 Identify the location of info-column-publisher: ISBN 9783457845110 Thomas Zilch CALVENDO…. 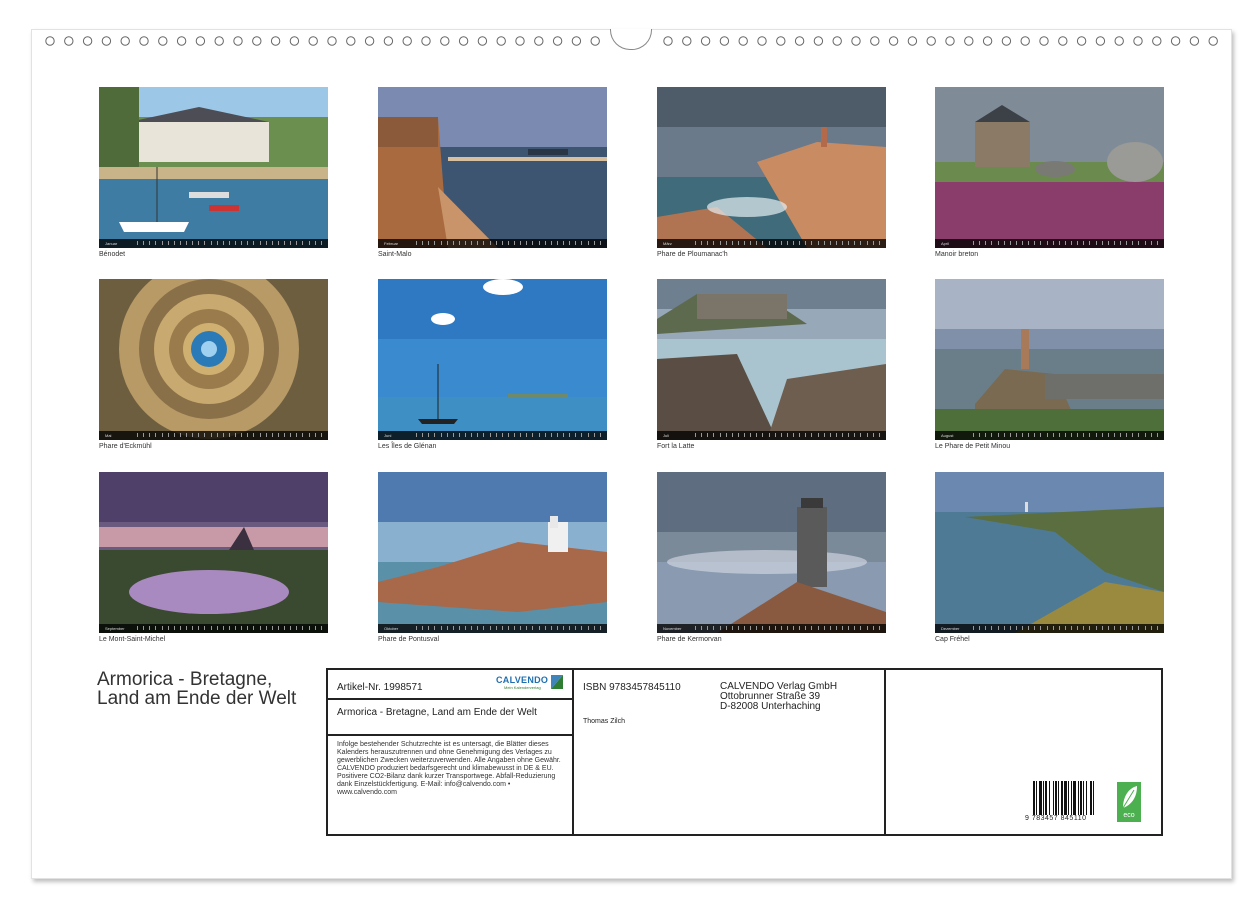
(730, 752).